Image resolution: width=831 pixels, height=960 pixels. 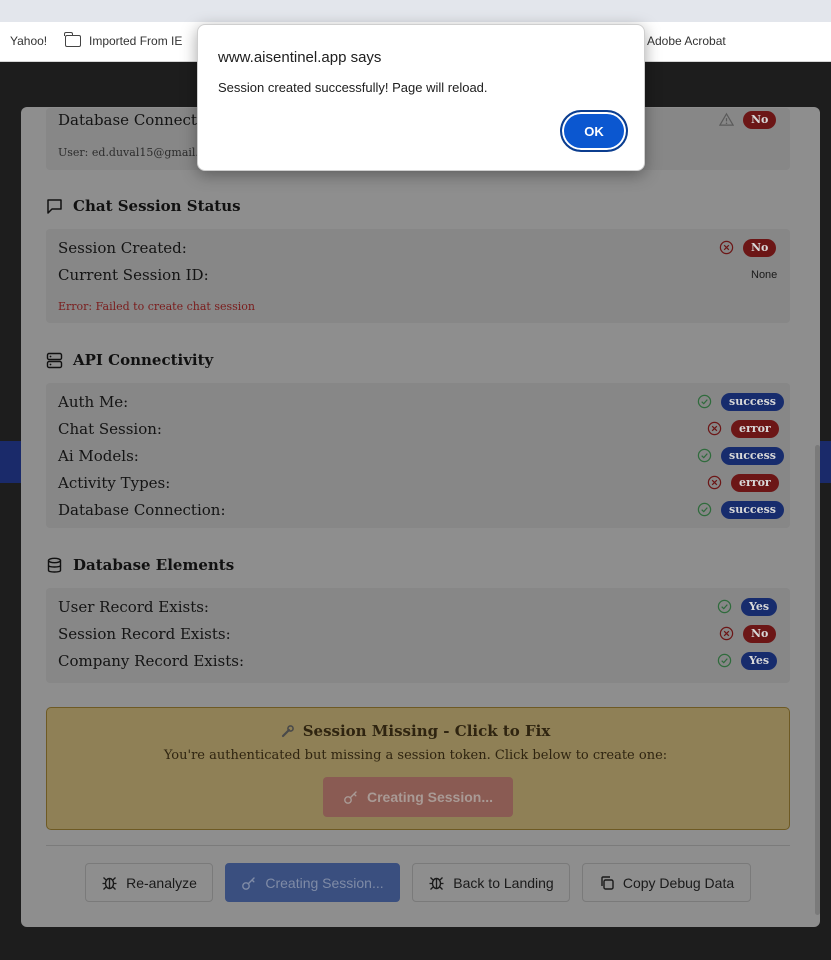 I want to click on copy-debug-data-button: Copy Debug Data, so click(x=666, y=882).